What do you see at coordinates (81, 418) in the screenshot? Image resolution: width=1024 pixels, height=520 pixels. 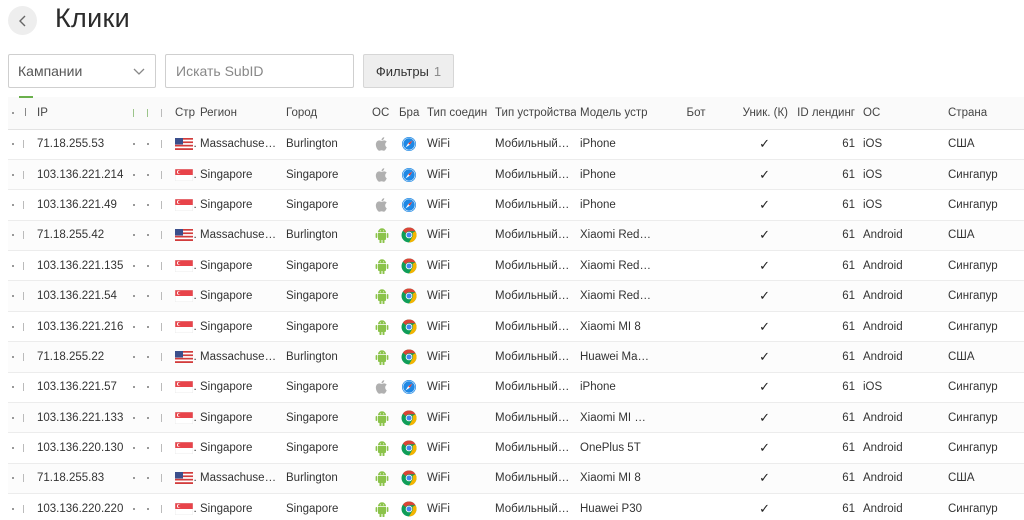 I see `ip-cell: 103.136.221.133` at bounding box center [81, 418].